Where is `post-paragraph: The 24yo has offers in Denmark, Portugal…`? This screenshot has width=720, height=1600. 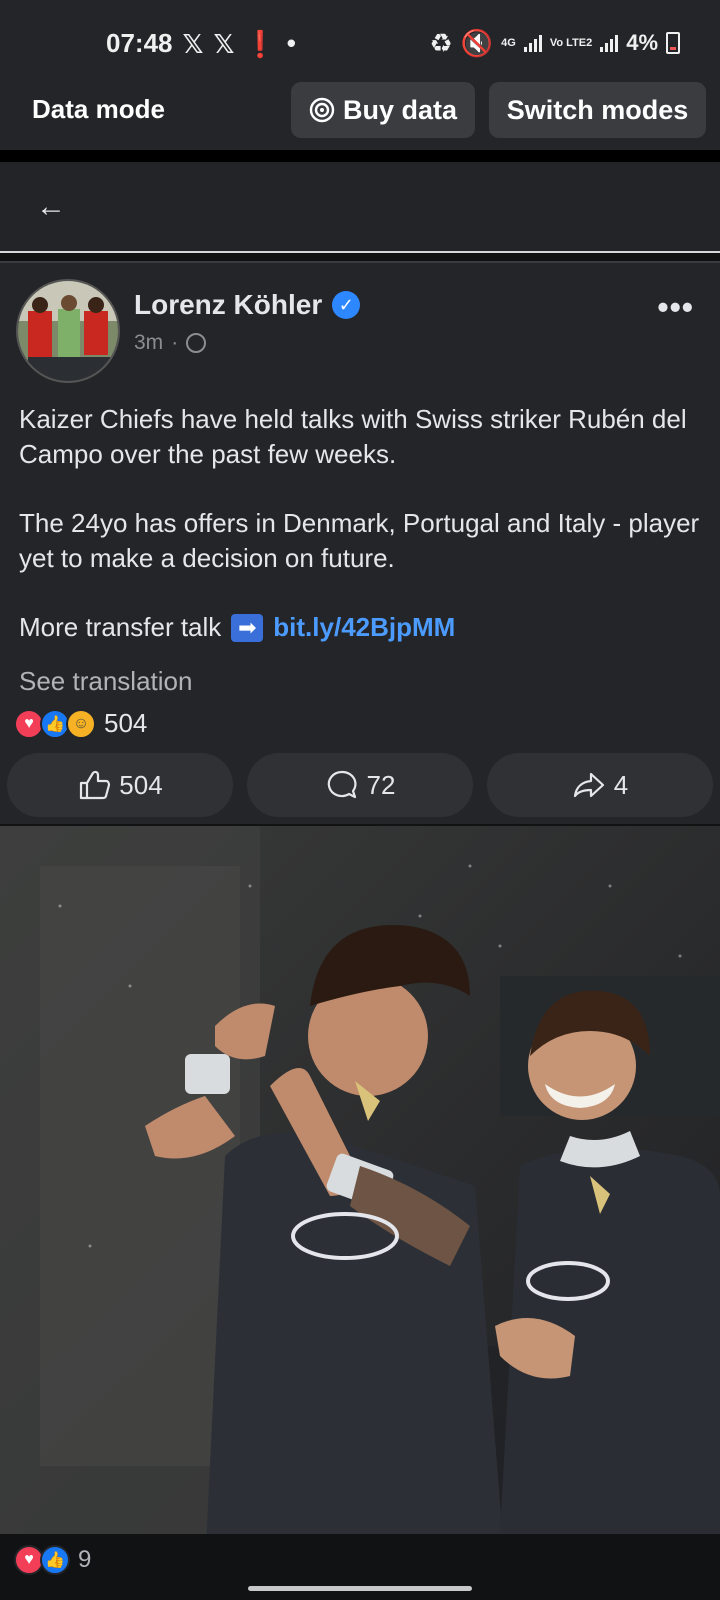 post-paragraph: The 24yo has offers in Denmark, Portugal… is located at coordinates (359, 540).